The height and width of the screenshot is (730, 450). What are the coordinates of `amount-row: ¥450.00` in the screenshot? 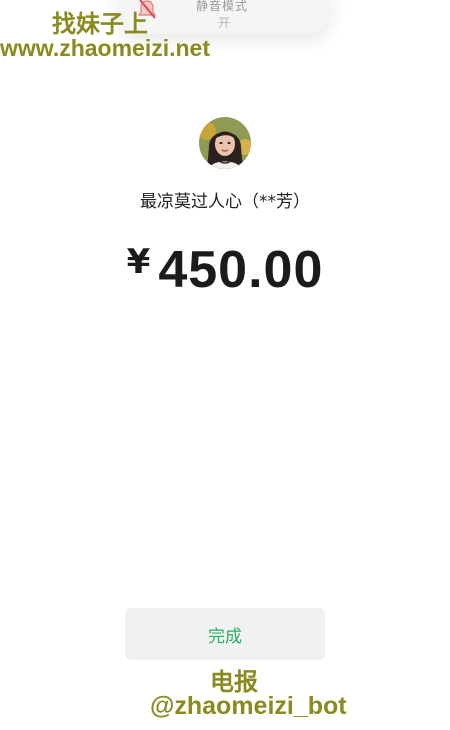 It's located at (225, 270).